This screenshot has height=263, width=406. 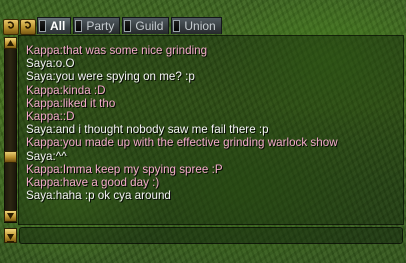 I want to click on scroll-down-button, so click(x=10, y=216).